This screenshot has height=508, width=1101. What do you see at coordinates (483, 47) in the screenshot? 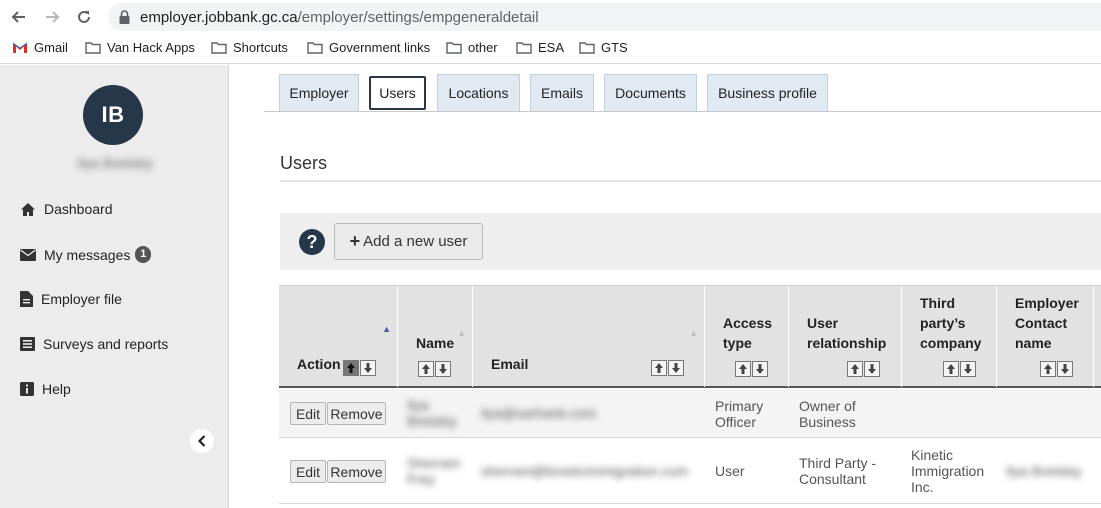
I see `bookmark-label: other` at bounding box center [483, 47].